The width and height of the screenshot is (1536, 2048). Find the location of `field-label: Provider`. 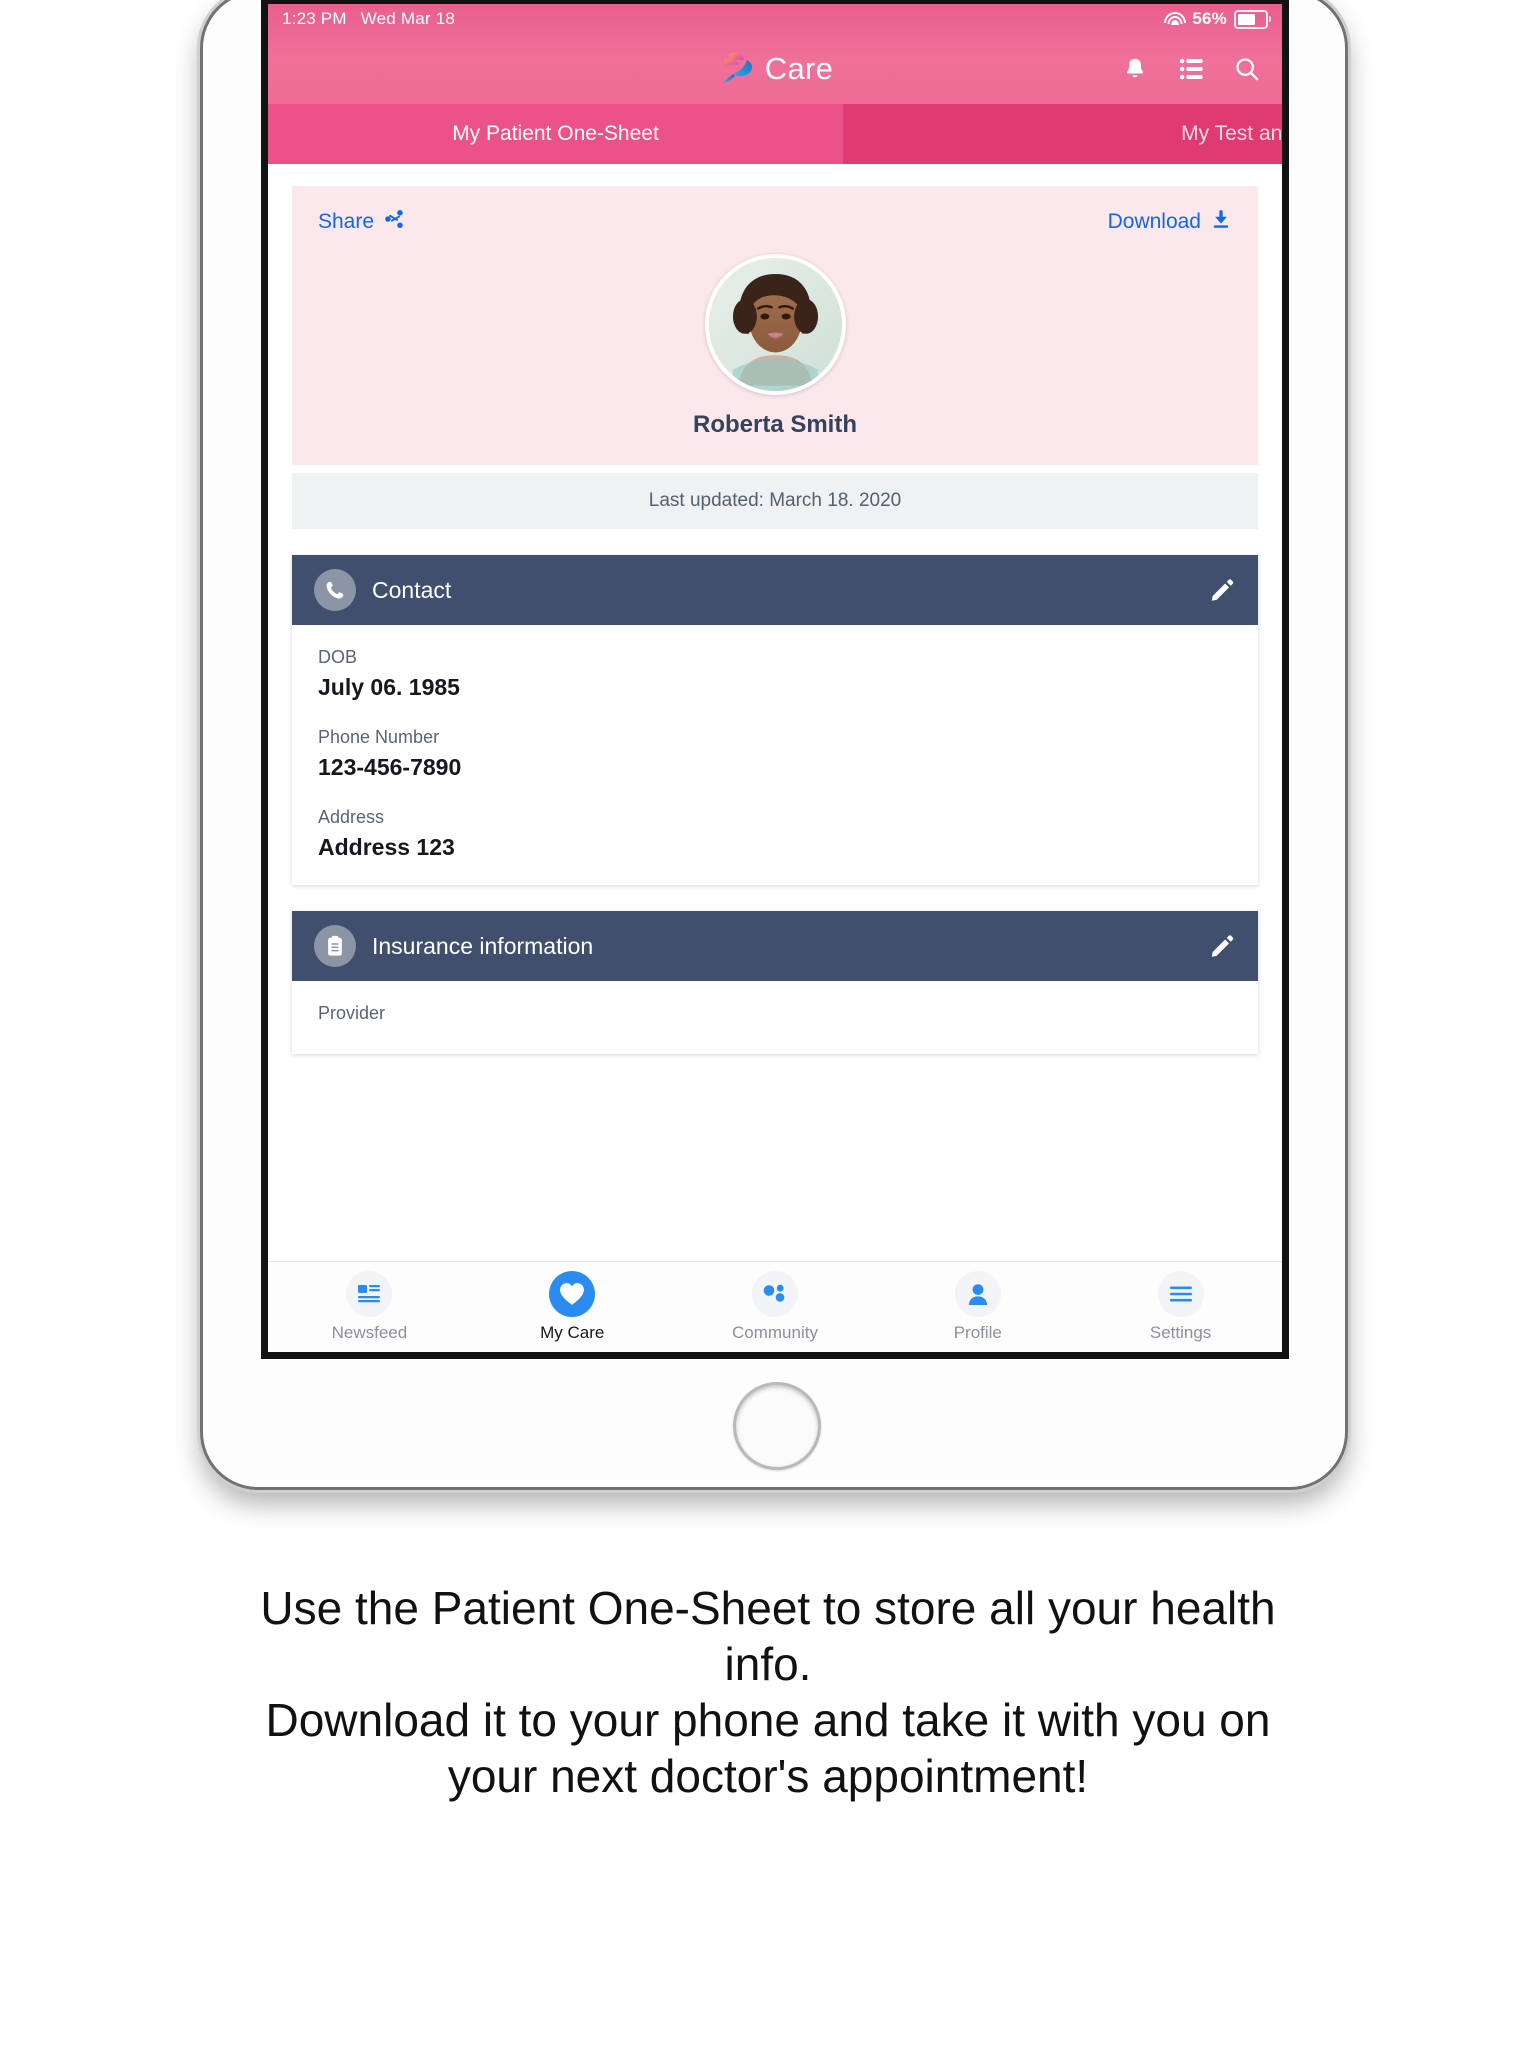

field-label: Provider is located at coordinates (352, 1013).